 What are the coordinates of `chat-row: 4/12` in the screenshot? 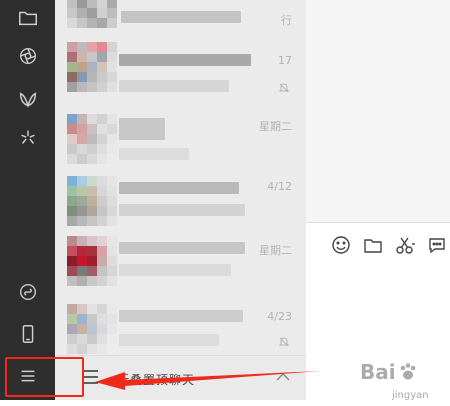 It's located at (180, 203).